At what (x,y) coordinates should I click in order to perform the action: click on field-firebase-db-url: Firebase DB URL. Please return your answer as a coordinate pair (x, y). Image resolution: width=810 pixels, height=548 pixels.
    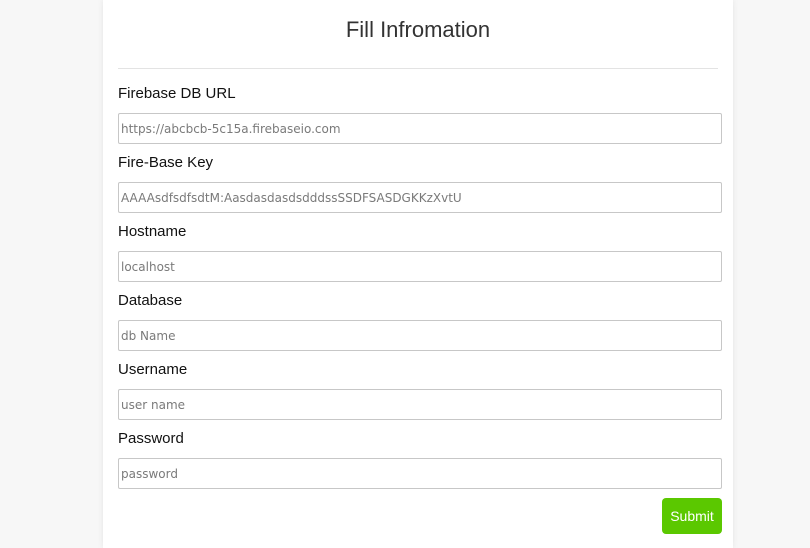
    Looking at the image, I should click on (420, 114).